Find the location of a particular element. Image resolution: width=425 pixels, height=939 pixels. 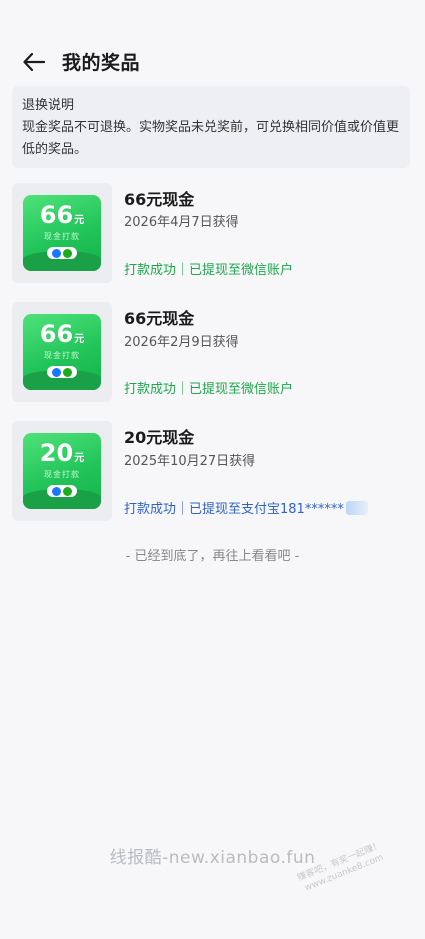

notice-title: 退换说明 is located at coordinates (48, 105).